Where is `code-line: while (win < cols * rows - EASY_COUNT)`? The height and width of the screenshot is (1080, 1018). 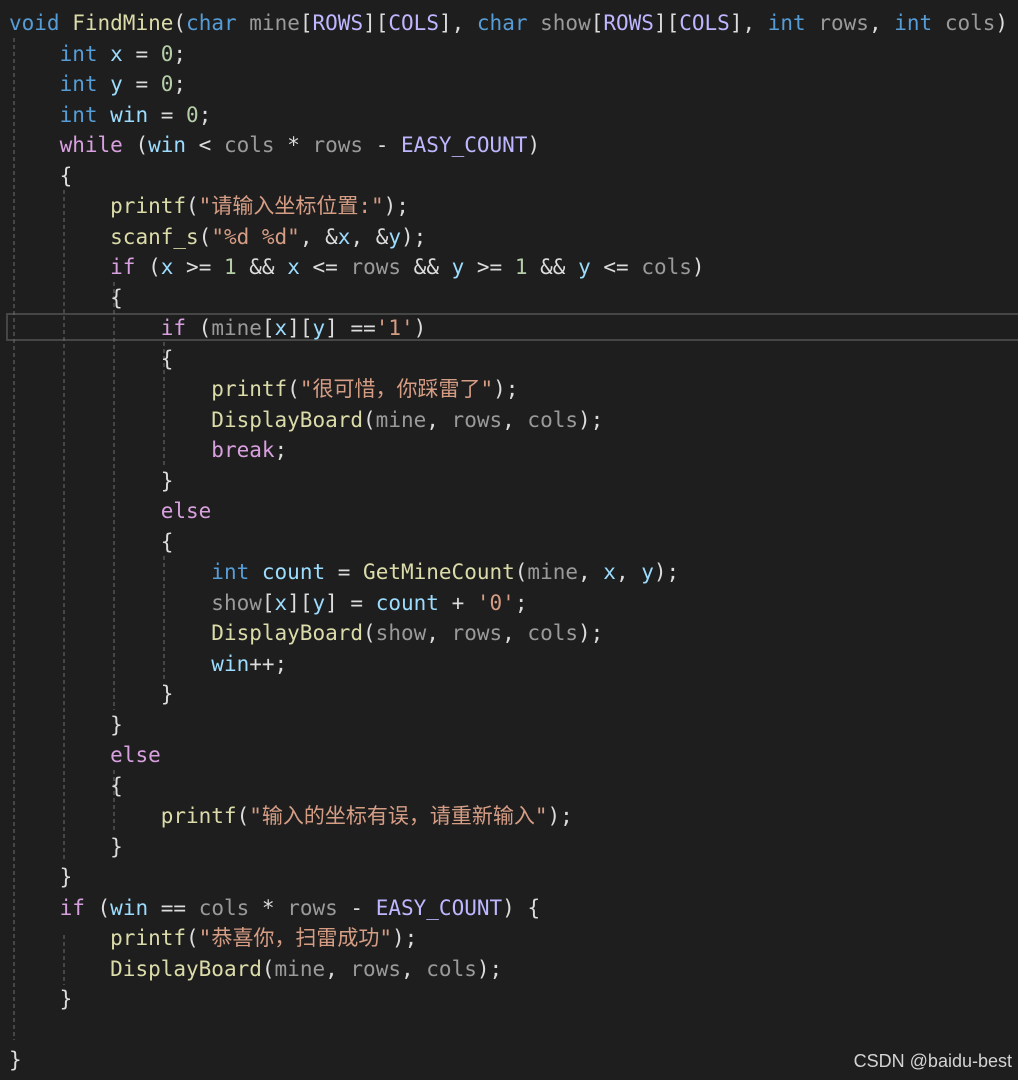
code-line: while (win < cols * rows - EASY_COUNT) is located at coordinates (275, 145).